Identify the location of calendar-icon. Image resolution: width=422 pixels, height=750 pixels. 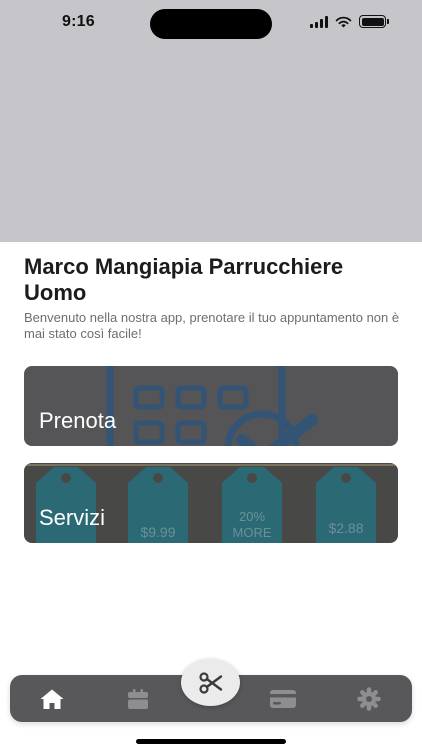
(138, 698).